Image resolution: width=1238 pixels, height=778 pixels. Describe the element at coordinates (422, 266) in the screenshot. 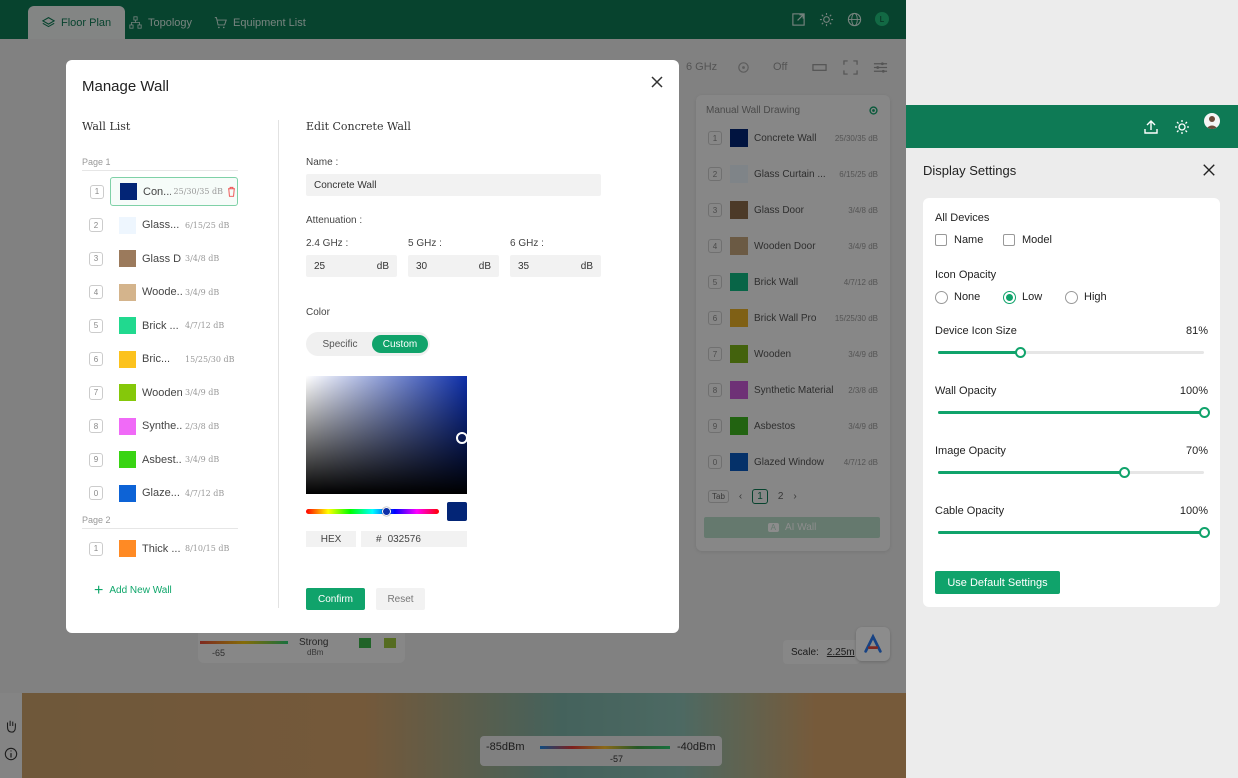

I see `attenuation-5-value: 30` at that location.